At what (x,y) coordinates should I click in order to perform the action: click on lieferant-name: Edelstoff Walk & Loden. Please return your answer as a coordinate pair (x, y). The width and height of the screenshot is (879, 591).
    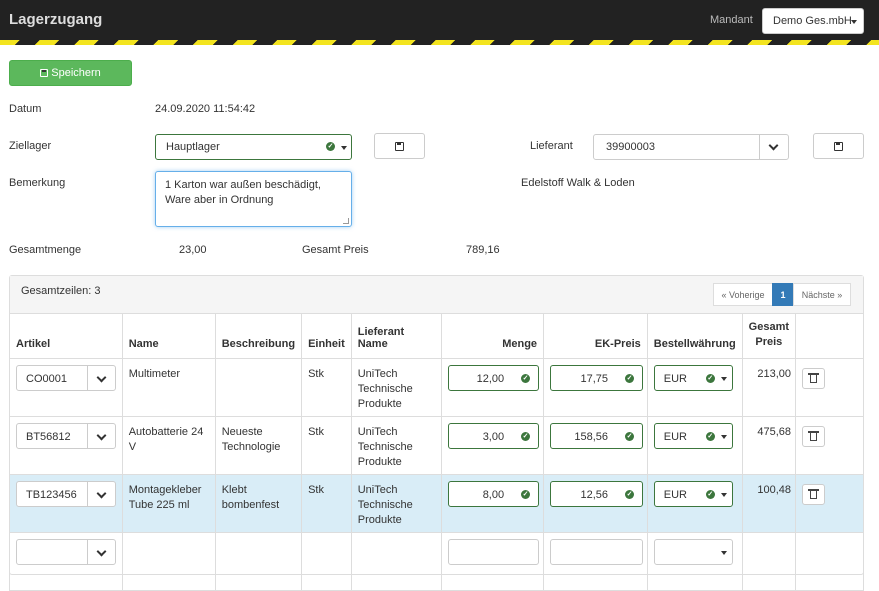
    Looking at the image, I should click on (578, 183).